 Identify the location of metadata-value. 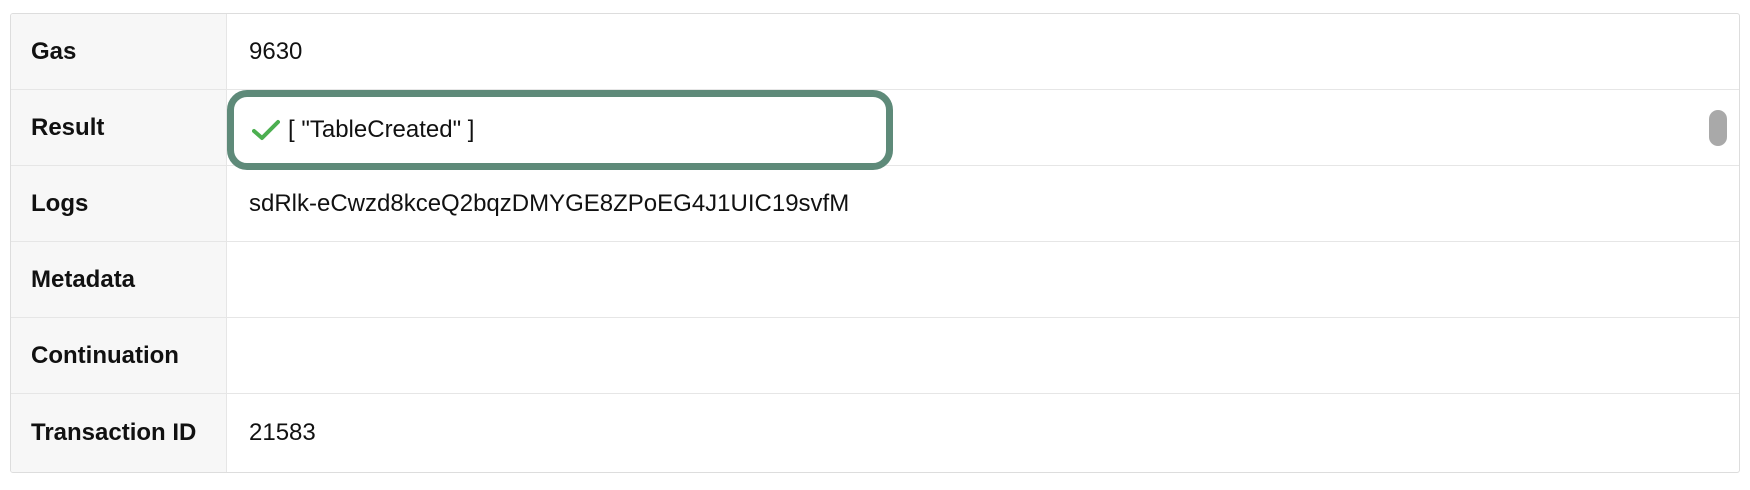
(983, 279).